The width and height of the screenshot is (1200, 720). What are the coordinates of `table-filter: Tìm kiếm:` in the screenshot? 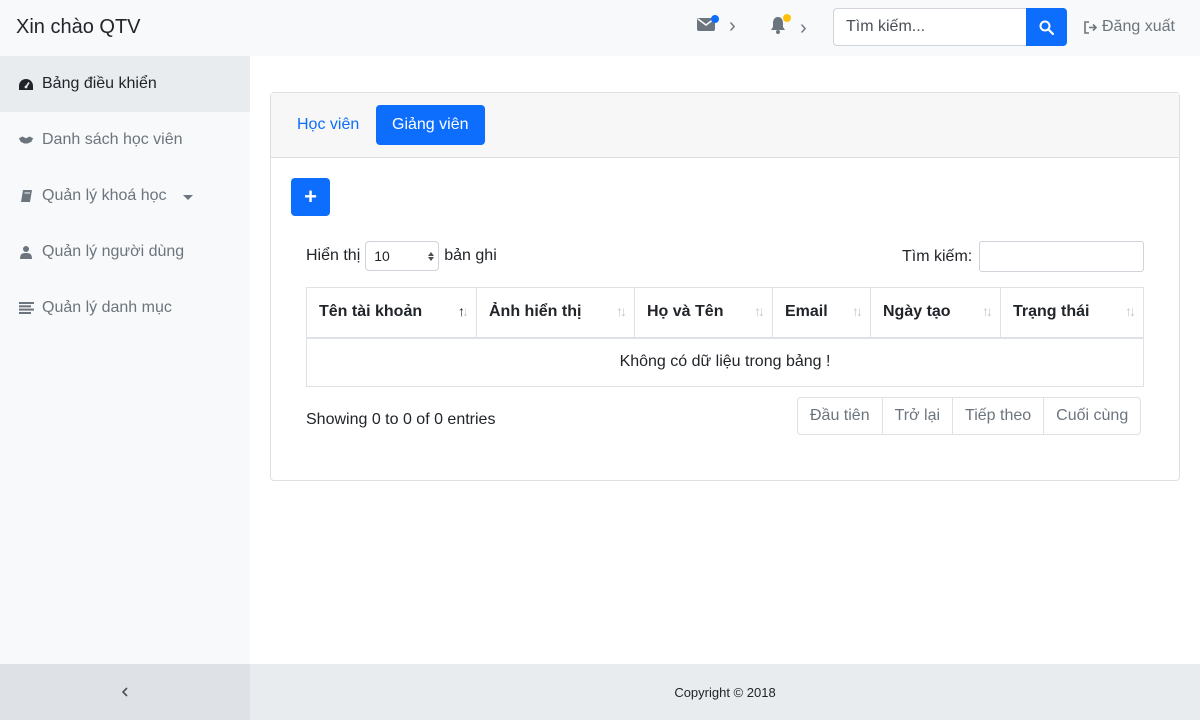 It's located at (1023, 256).